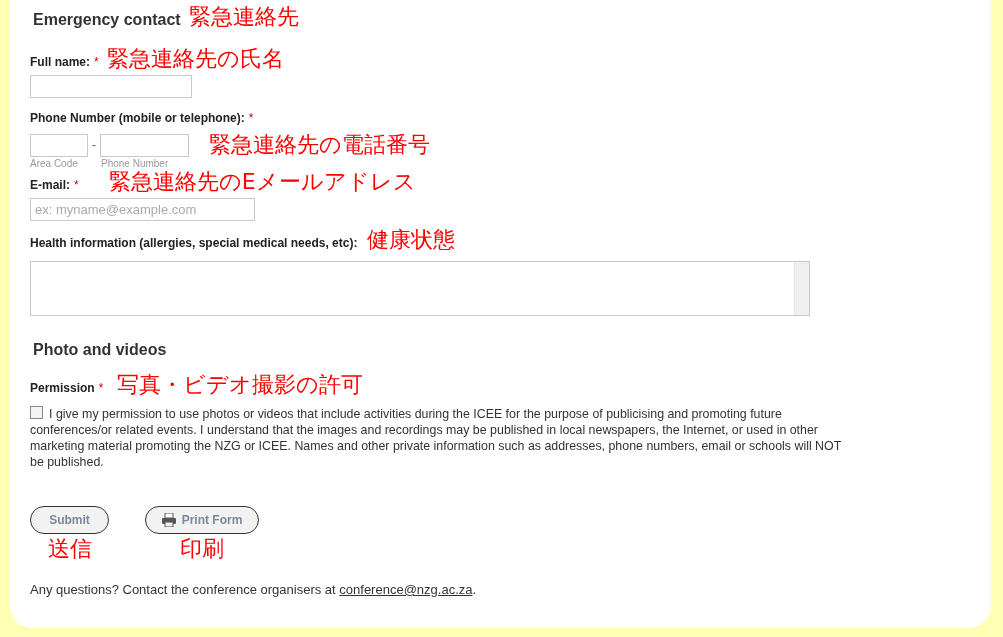 This screenshot has height=637, width=1003. Describe the element at coordinates (64, 62) in the screenshot. I see `field-label: Full name: *` at that location.